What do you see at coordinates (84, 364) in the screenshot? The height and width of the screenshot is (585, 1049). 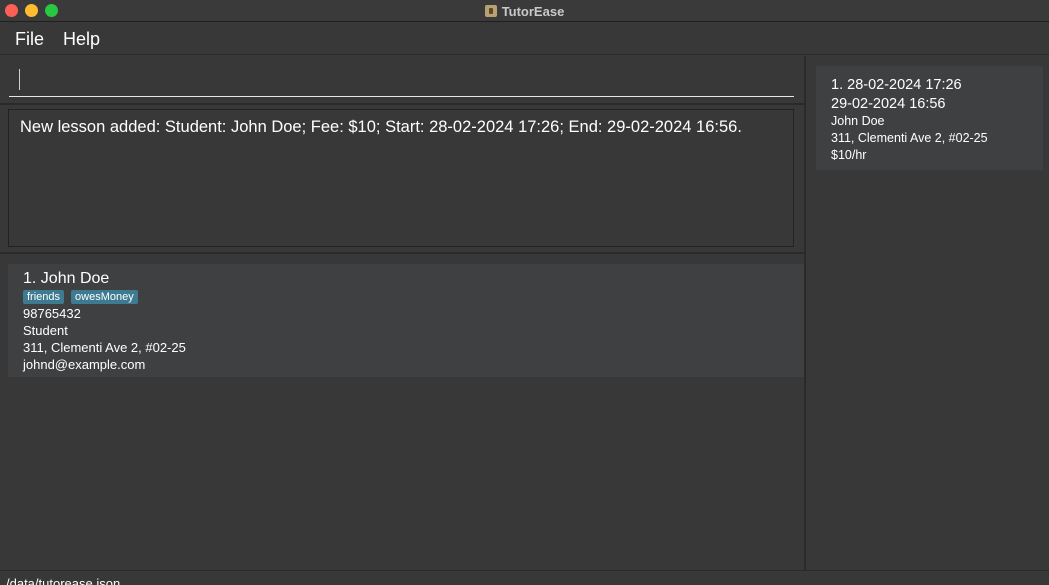 I see `person-email: johnd@example.com` at bounding box center [84, 364].